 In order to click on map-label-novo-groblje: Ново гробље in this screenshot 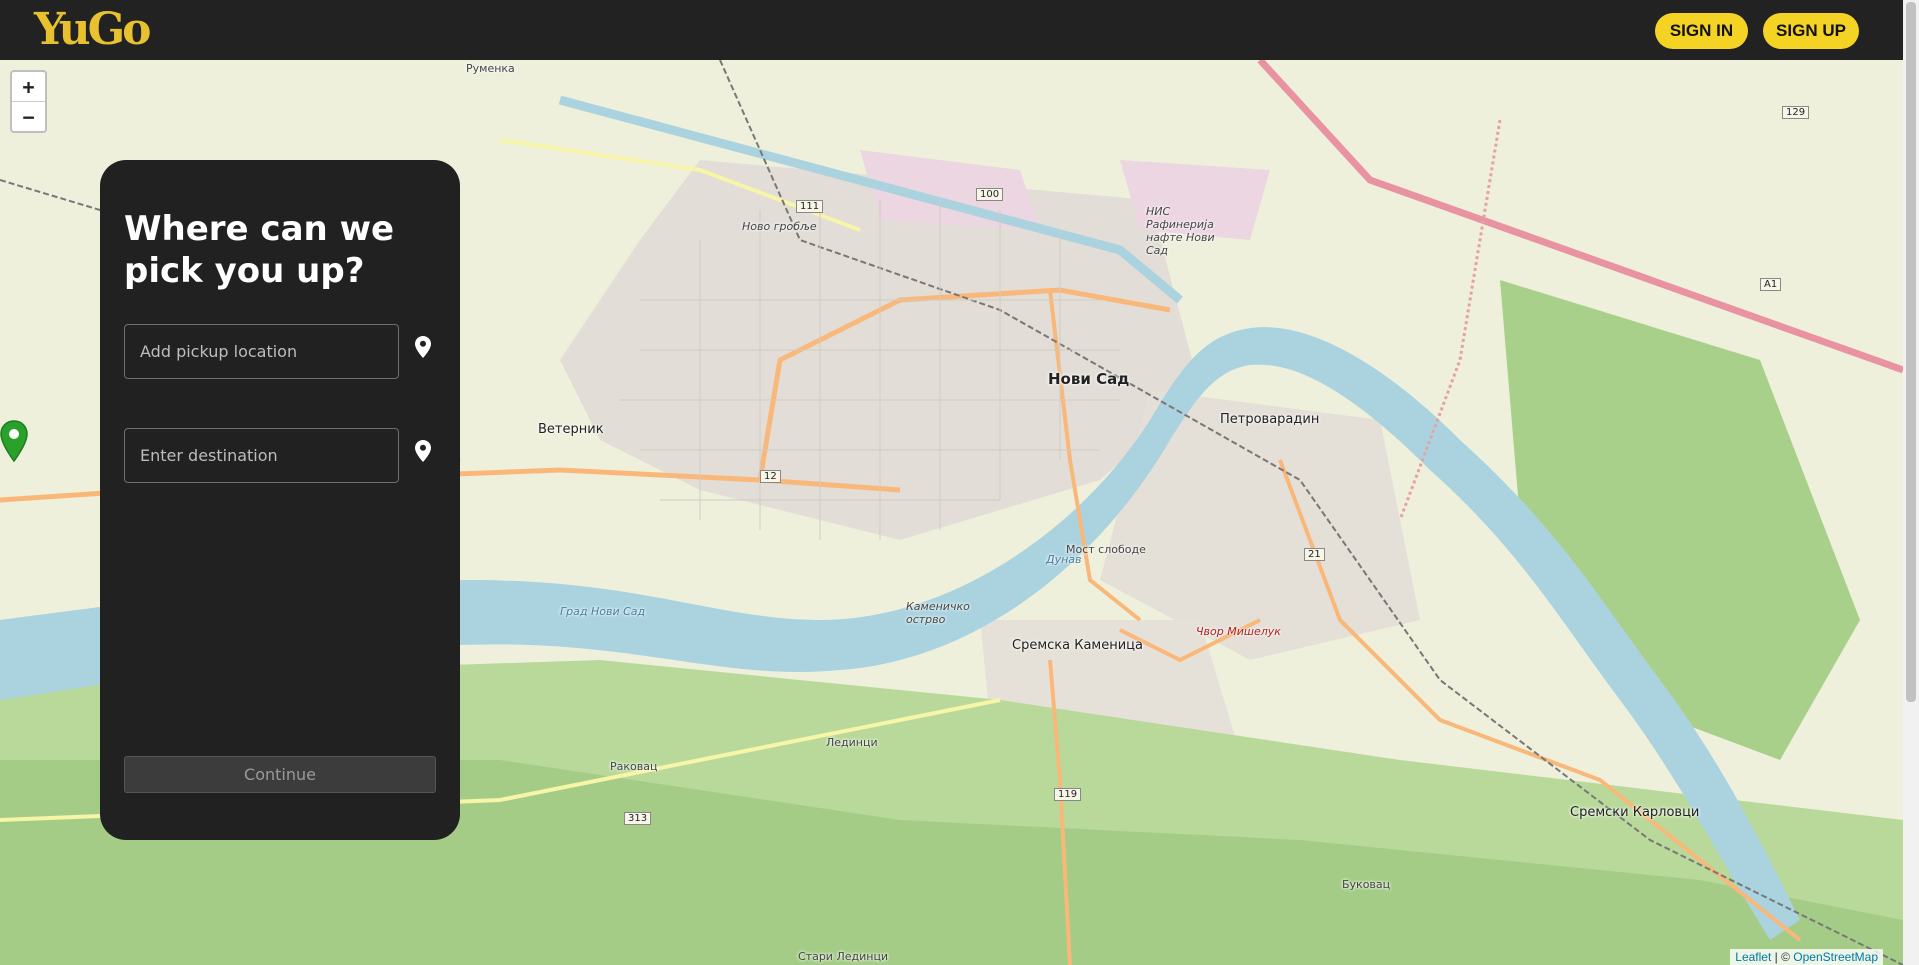, I will do `click(779, 226)`.